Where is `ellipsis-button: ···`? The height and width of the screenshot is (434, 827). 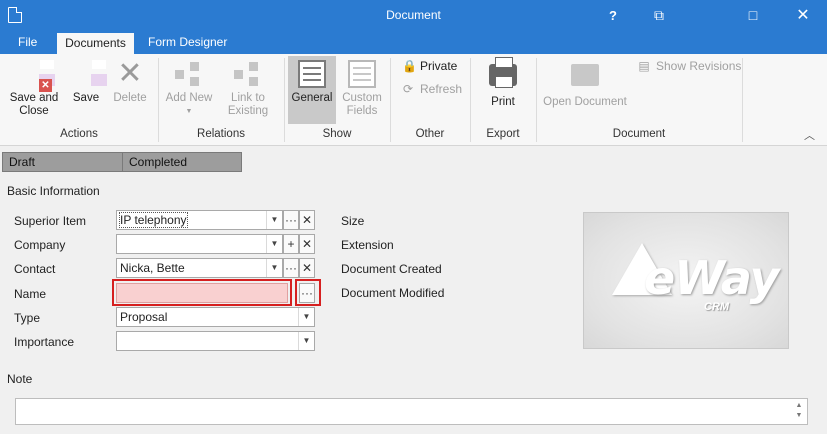 ellipsis-button: ··· is located at coordinates (291, 220).